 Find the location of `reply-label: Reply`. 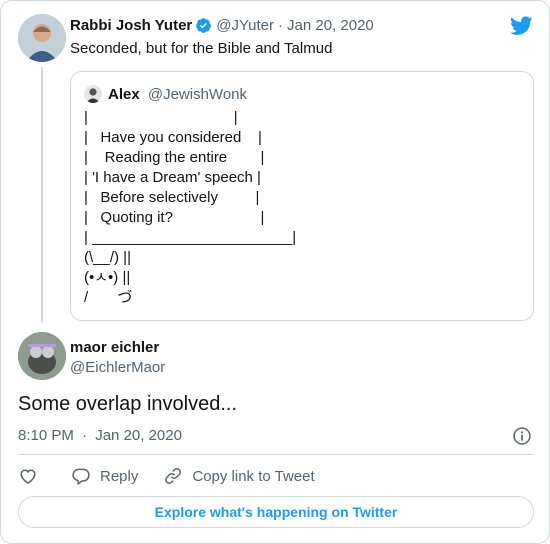

reply-label: Reply is located at coordinates (119, 476).